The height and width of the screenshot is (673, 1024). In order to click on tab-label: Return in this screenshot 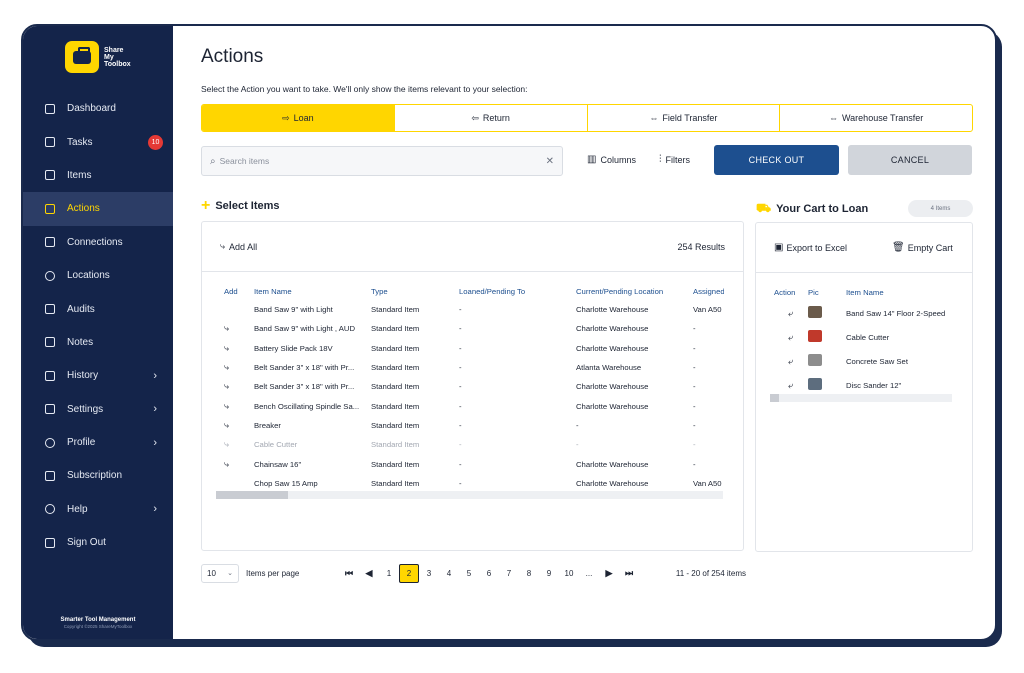, I will do `click(496, 118)`.